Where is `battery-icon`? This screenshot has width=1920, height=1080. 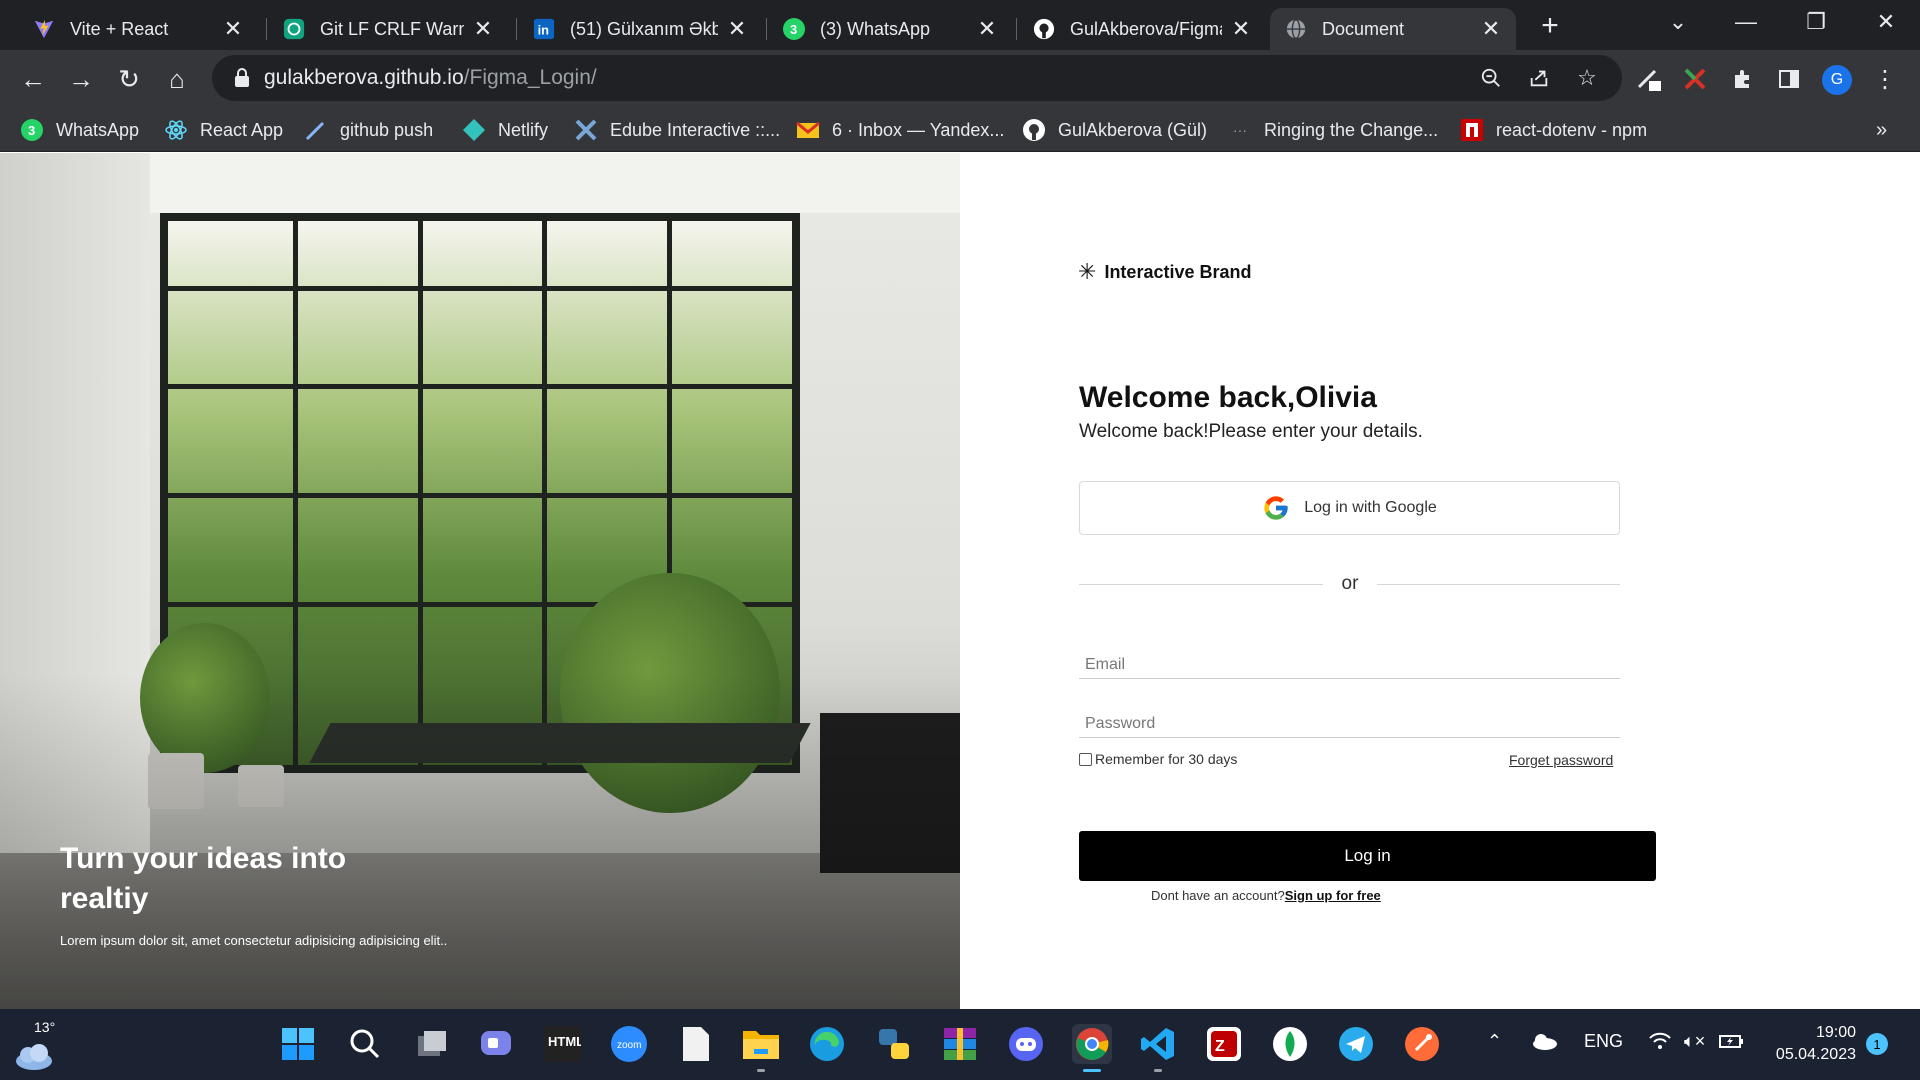
battery-icon is located at coordinates (1731, 1043).